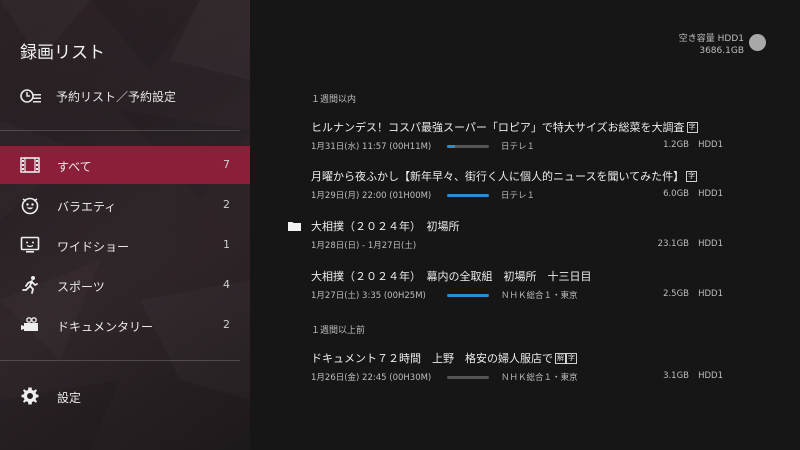 This screenshot has width=800, height=450. Describe the element at coordinates (721, 51) in the screenshot. I see `storage-value: 3686.1GB` at that location.